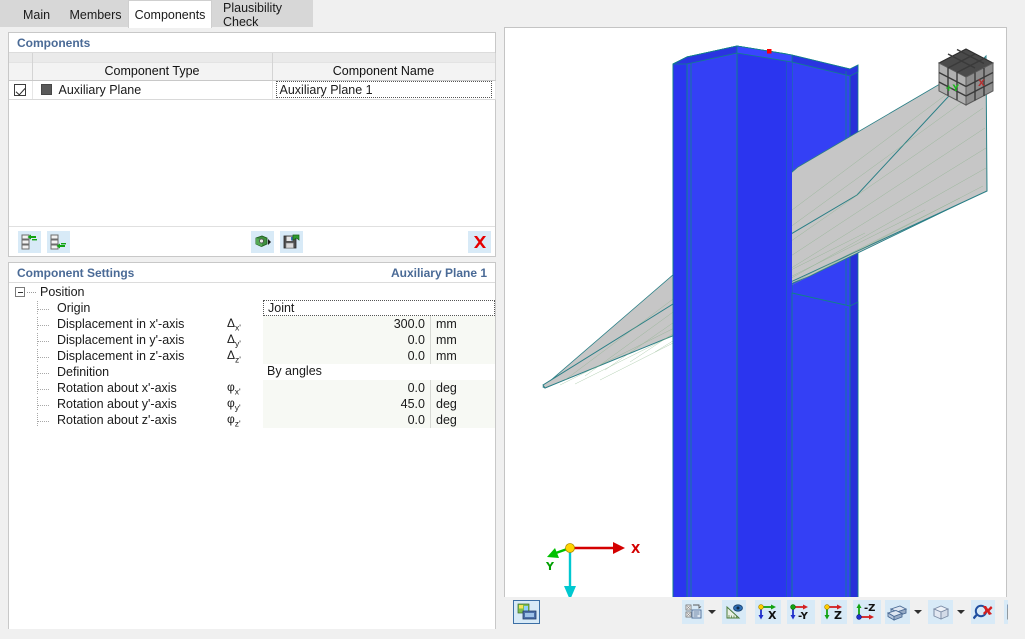  I want to click on view-cube-right-label: X, so click(981, 84).